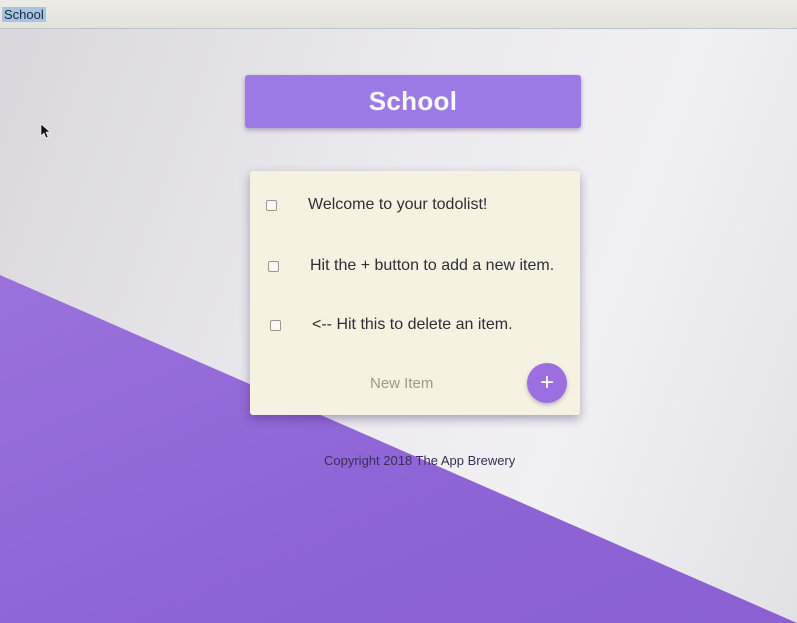  Describe the element at coordinates (432, 265) in the screenshot. I see `item-label: Hit the + button to add a new item.` at that location.